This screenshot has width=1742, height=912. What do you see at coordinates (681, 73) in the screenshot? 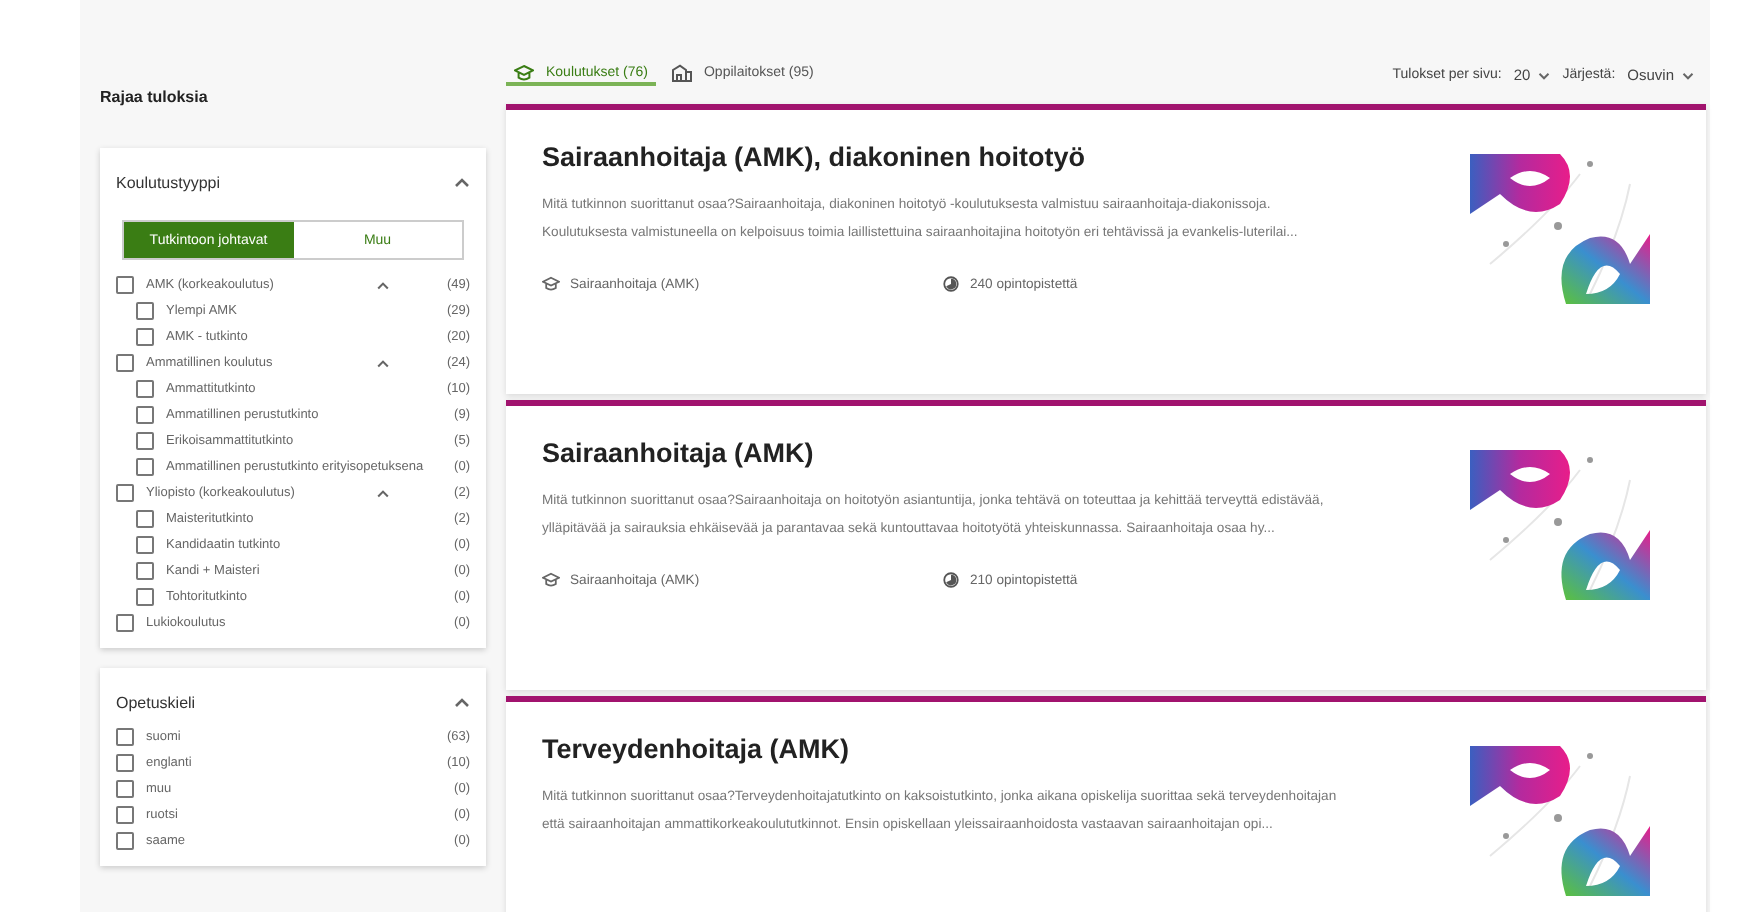
I see `building-icon` at bounding box center [681, 73].